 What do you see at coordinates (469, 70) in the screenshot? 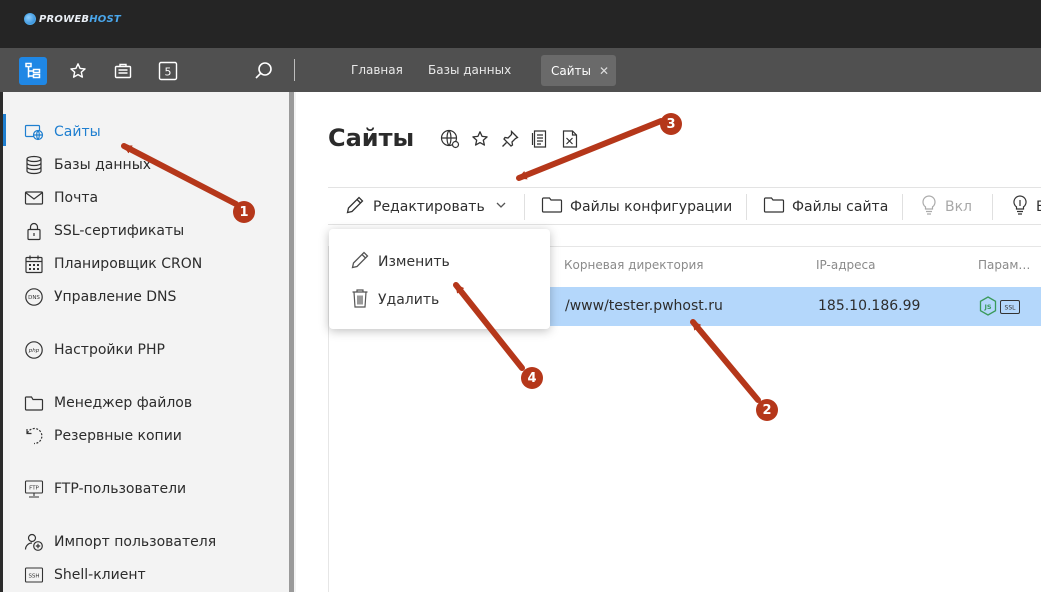
I see `tab-databases: Базы данных` at bounding box center [469, 70].